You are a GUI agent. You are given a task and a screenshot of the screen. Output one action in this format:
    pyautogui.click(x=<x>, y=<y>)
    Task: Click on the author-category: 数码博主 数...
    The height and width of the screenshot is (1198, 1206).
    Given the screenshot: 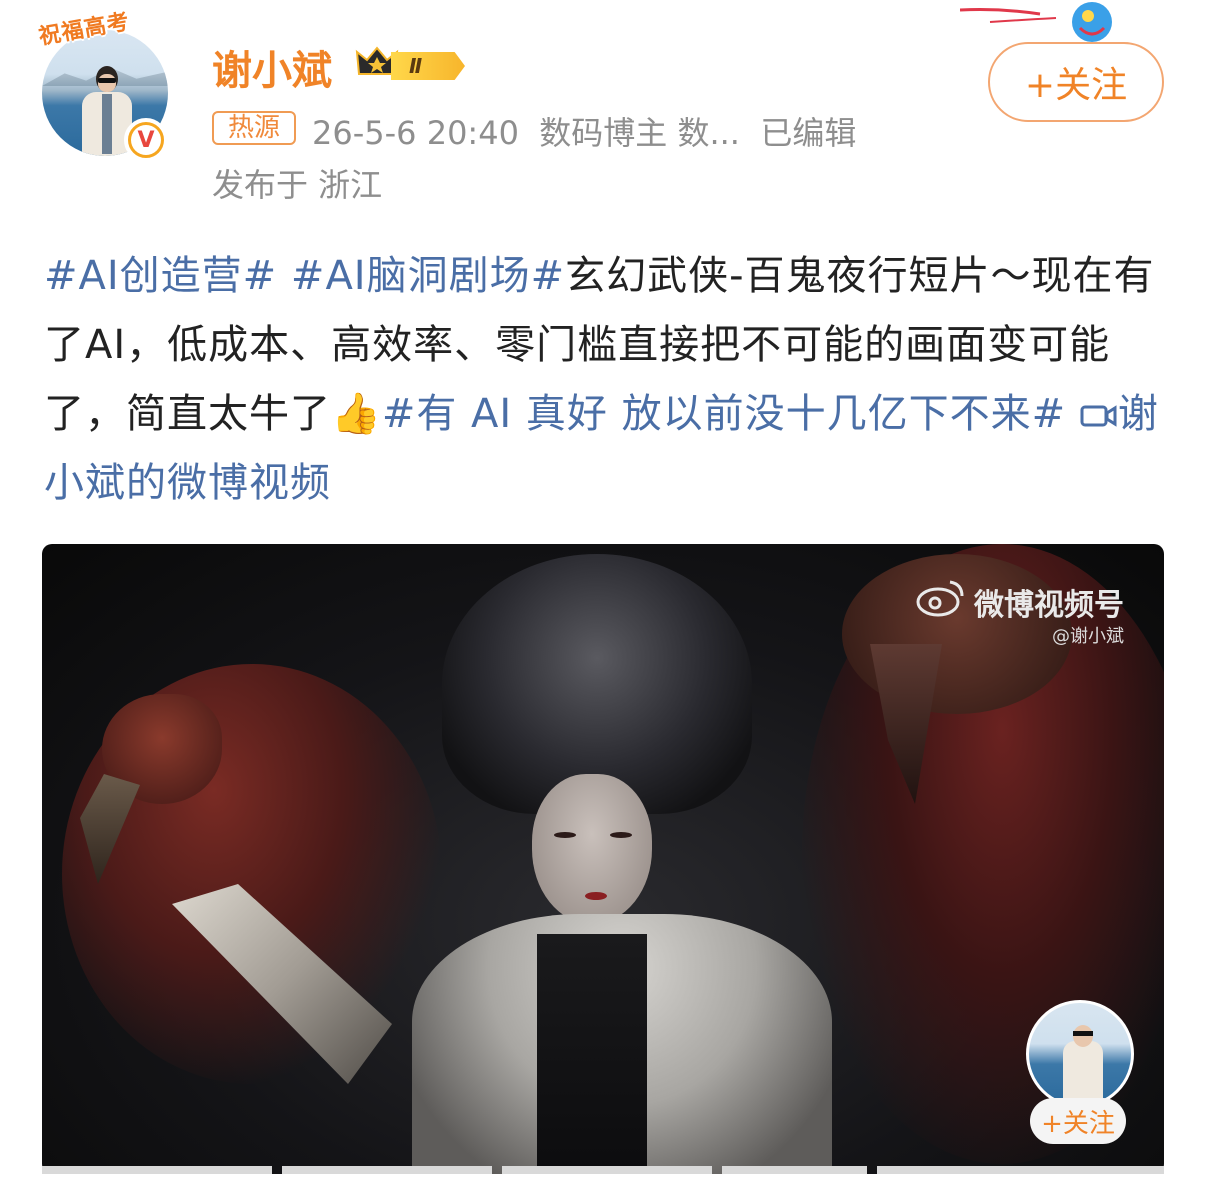 What is the action you would take?
    pyautogui.click(x=639, y=133)
    